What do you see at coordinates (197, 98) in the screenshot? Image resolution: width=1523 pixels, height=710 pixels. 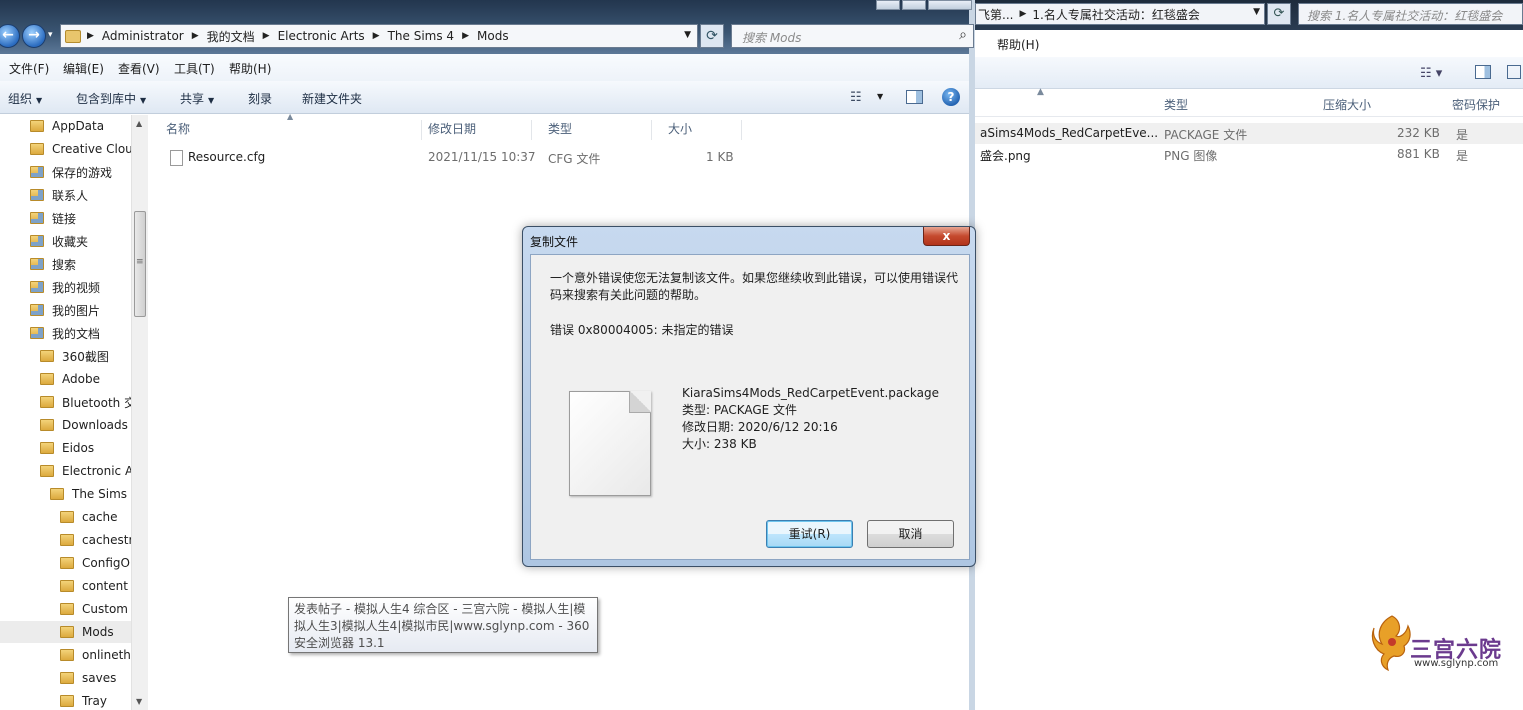 I see `share-button: 共享 ▼` at bounding box center [197, 98].